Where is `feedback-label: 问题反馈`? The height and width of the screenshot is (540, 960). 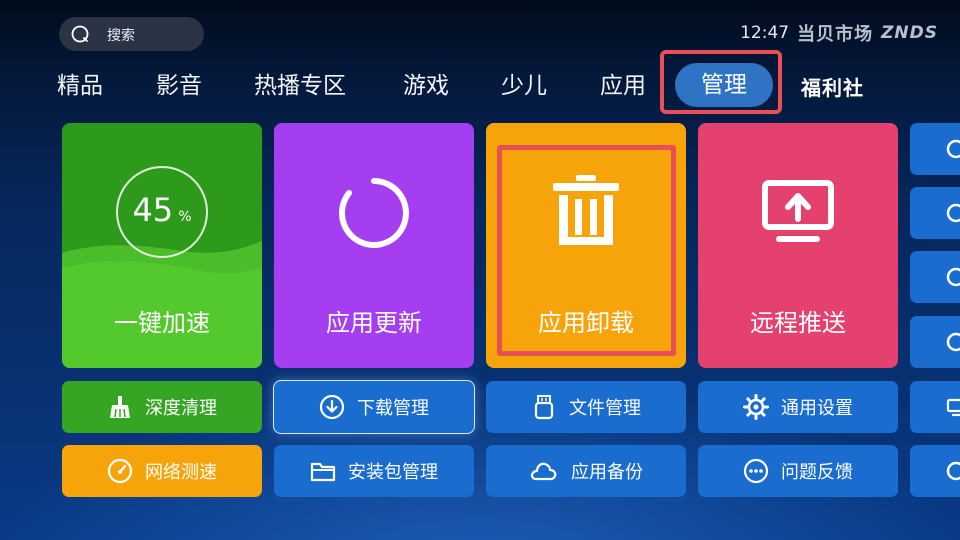 feedback-label: 问题反馈 is located at coordinates (817, 472).